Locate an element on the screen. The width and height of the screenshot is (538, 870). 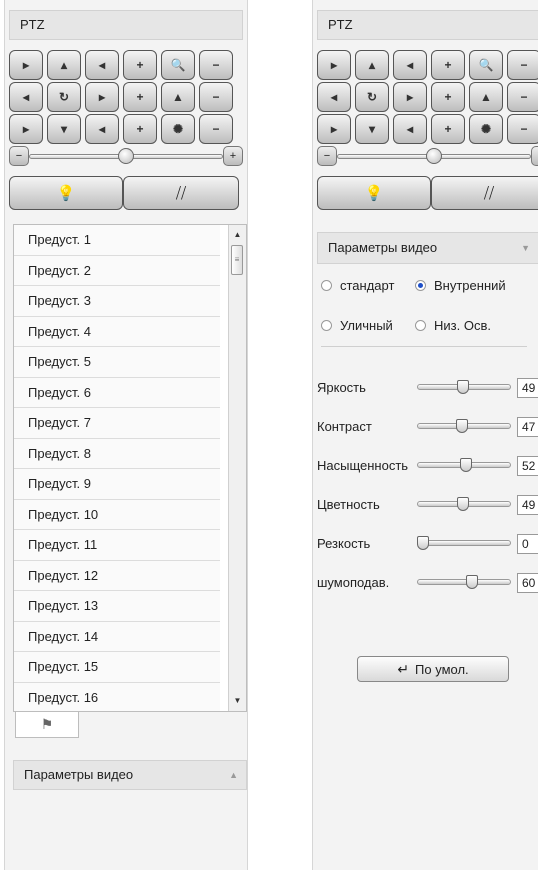
param-value-field: 0 is located at coordinates (527, 544).